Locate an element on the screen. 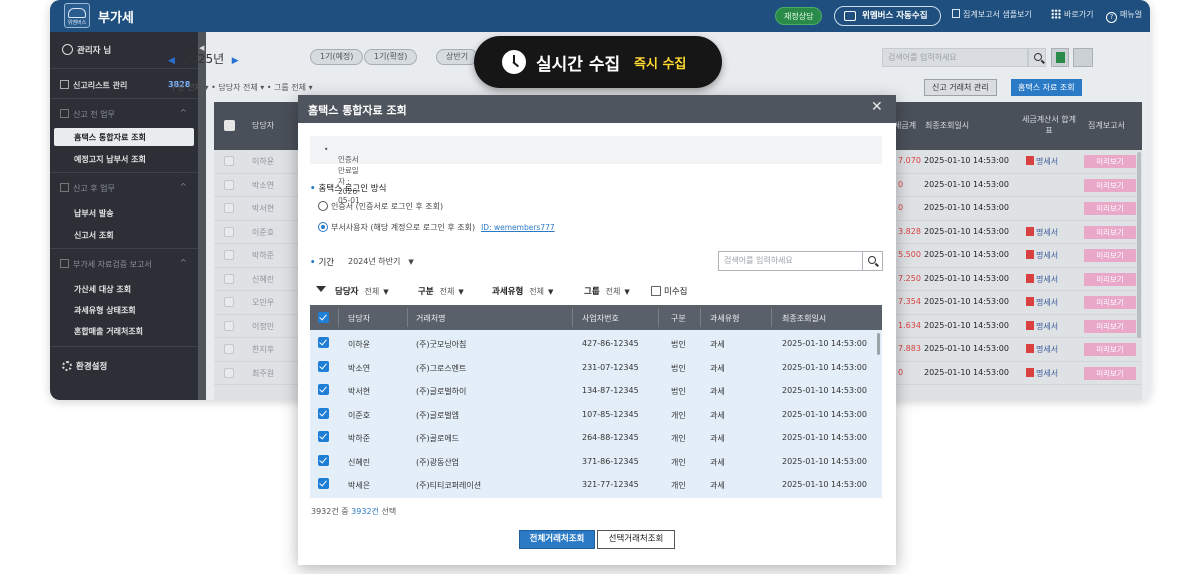  modal-search-button is located at coordinates (873, 261).